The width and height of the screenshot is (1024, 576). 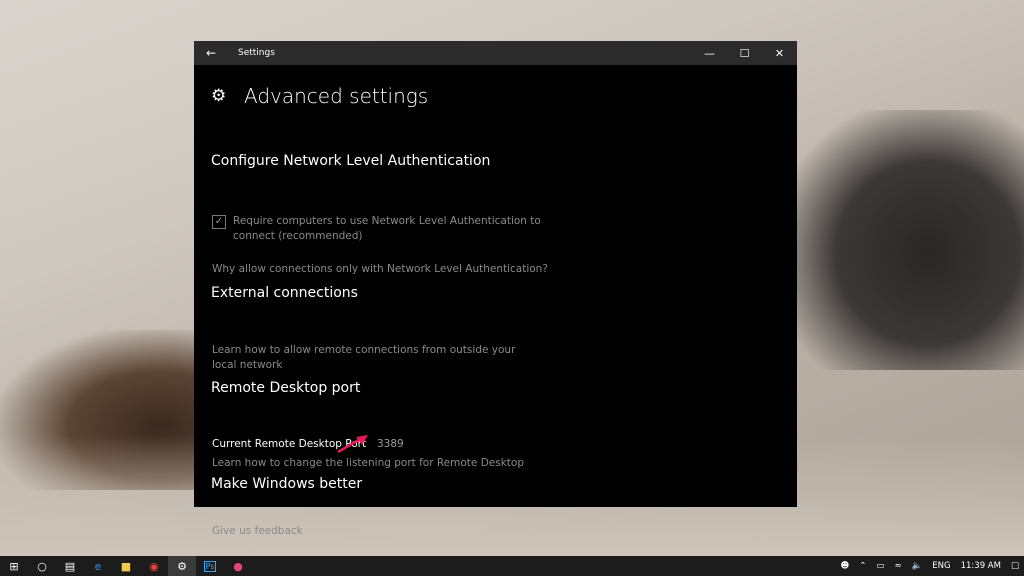 I want to click on wifi-icon: ≈, so click(x=898, y=566).